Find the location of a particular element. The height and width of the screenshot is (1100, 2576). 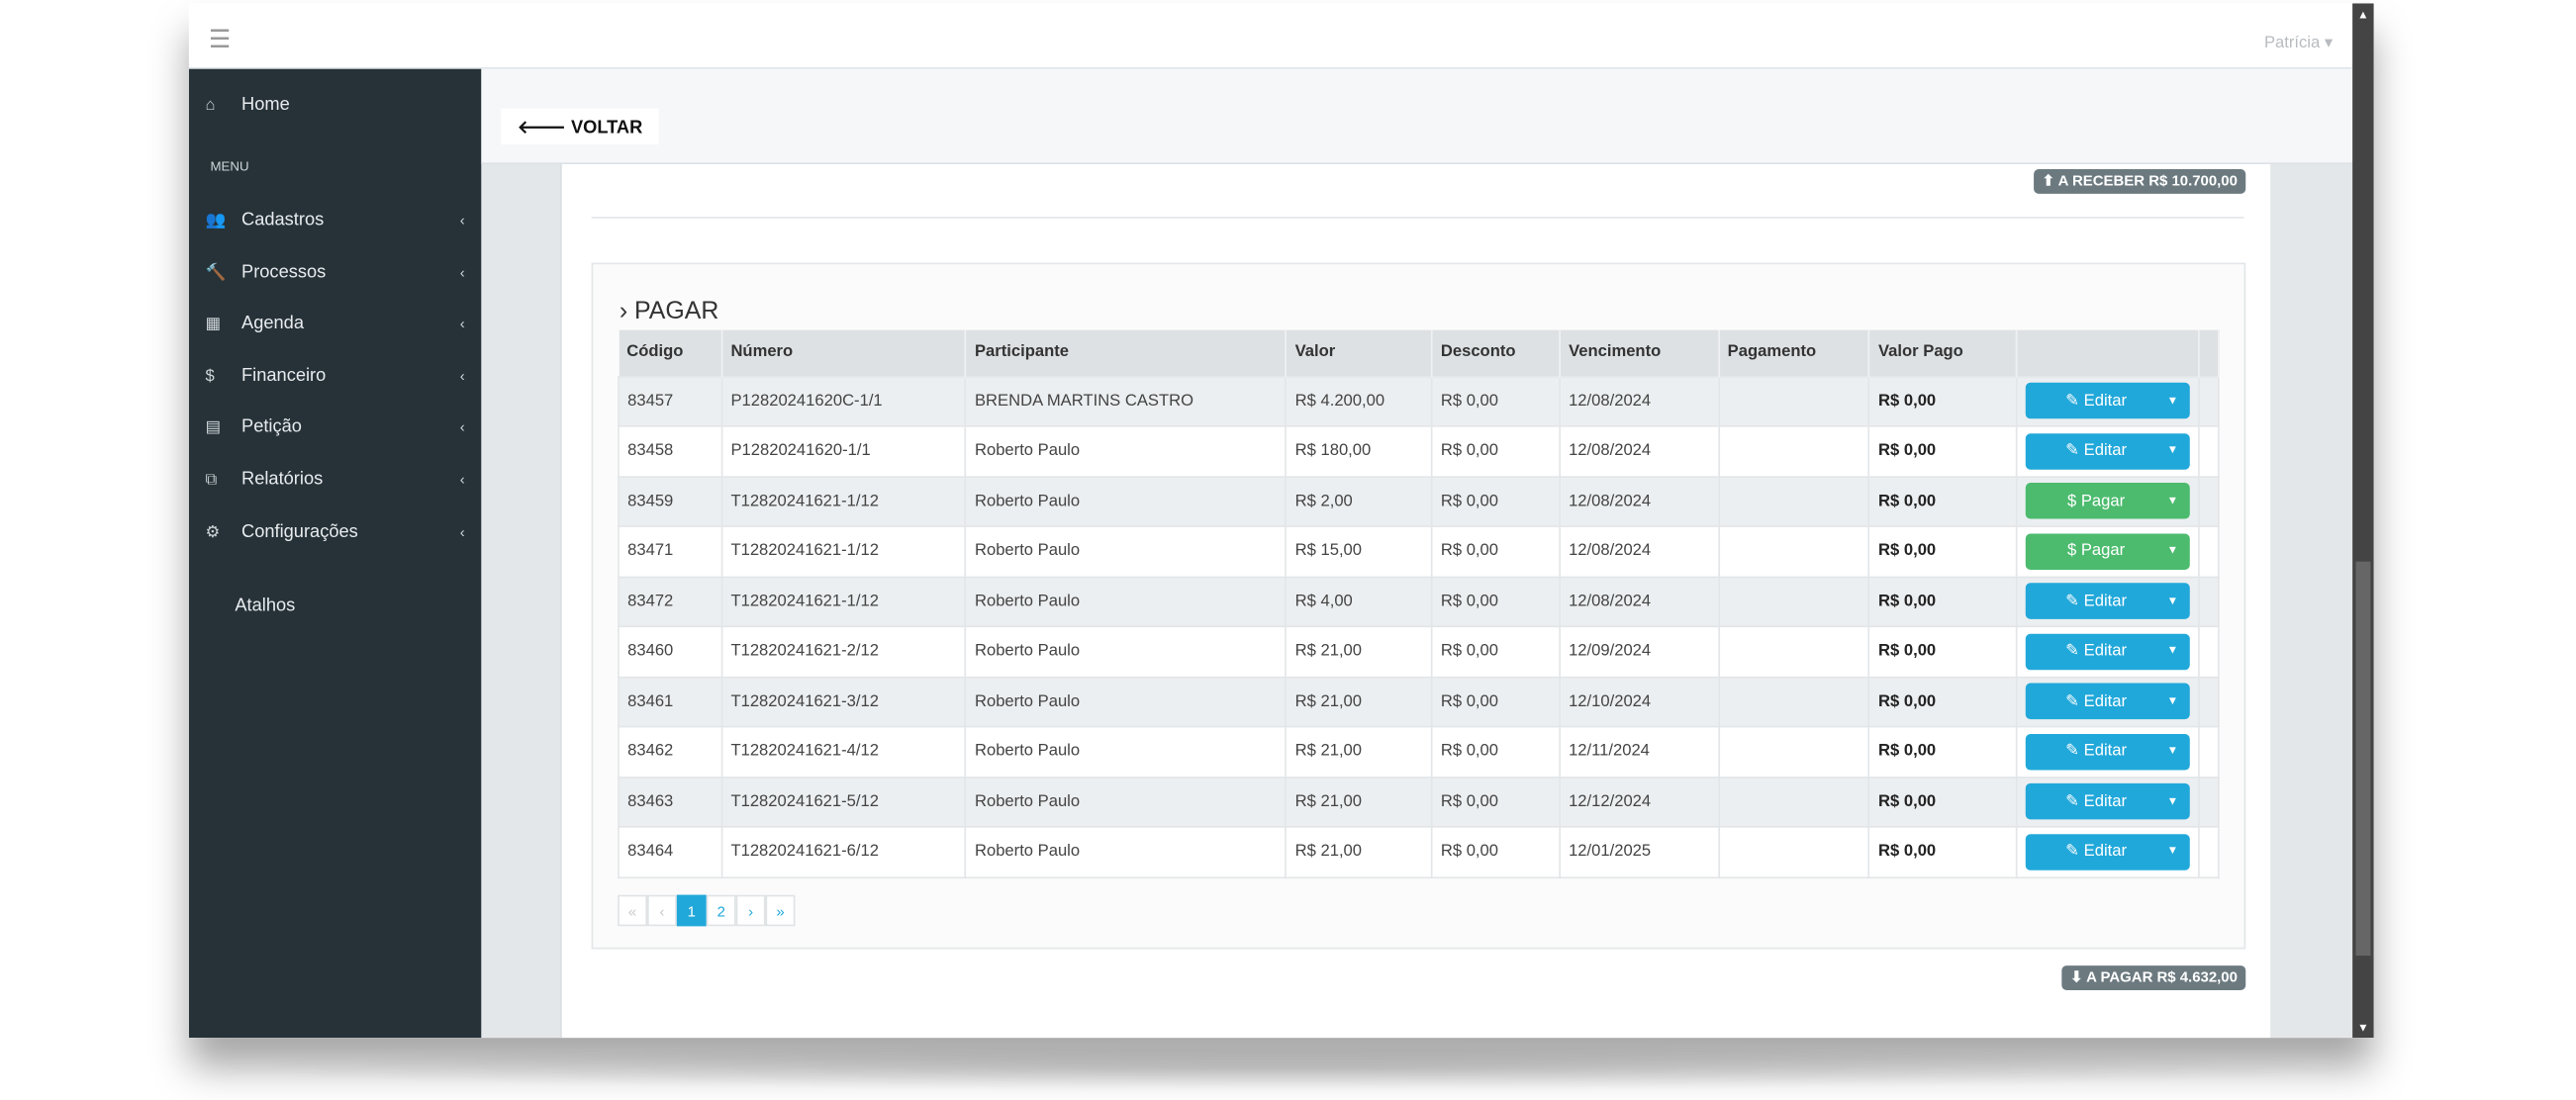

column-header-blank is located at coordinates (2209, 353).